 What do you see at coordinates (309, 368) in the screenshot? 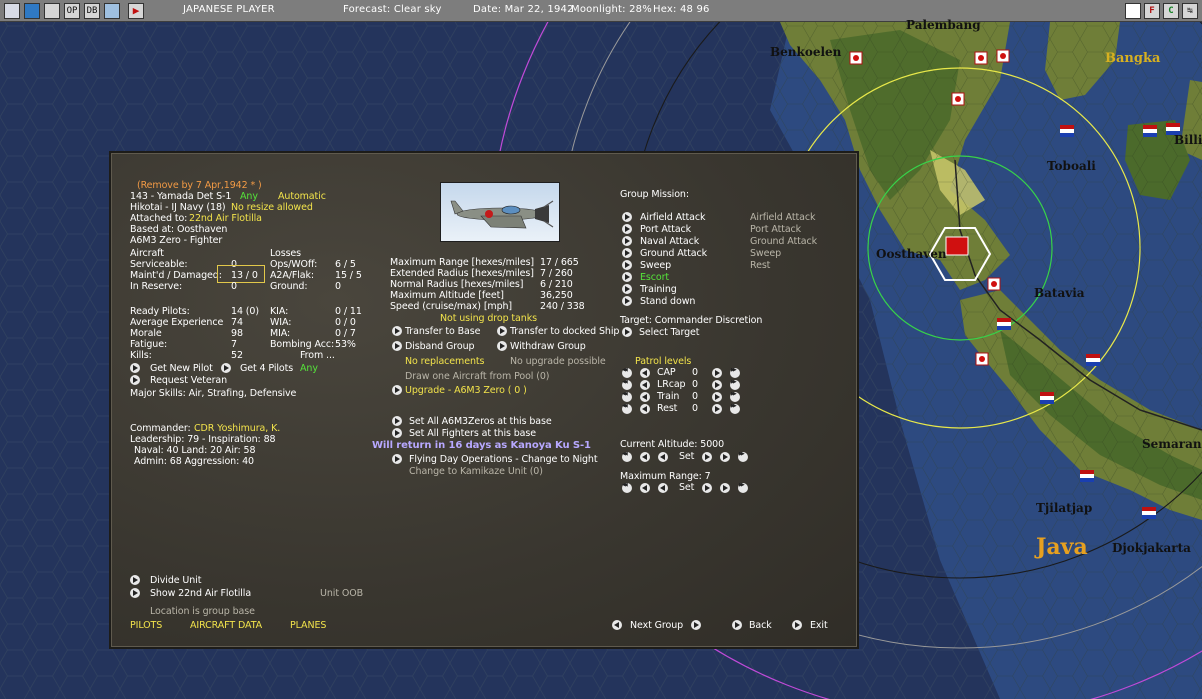
I see `get-4-any-link: Any` at bounding box center [309, 368].